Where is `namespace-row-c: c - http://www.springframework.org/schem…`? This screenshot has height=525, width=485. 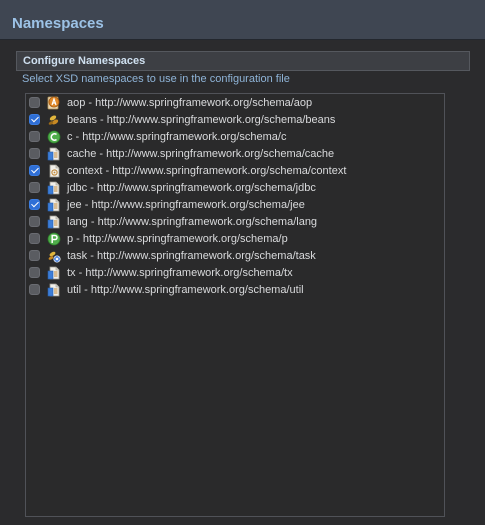
namespace-row-c: c - http://www.springframework.org/schem… is located at coordinates (235, 137).